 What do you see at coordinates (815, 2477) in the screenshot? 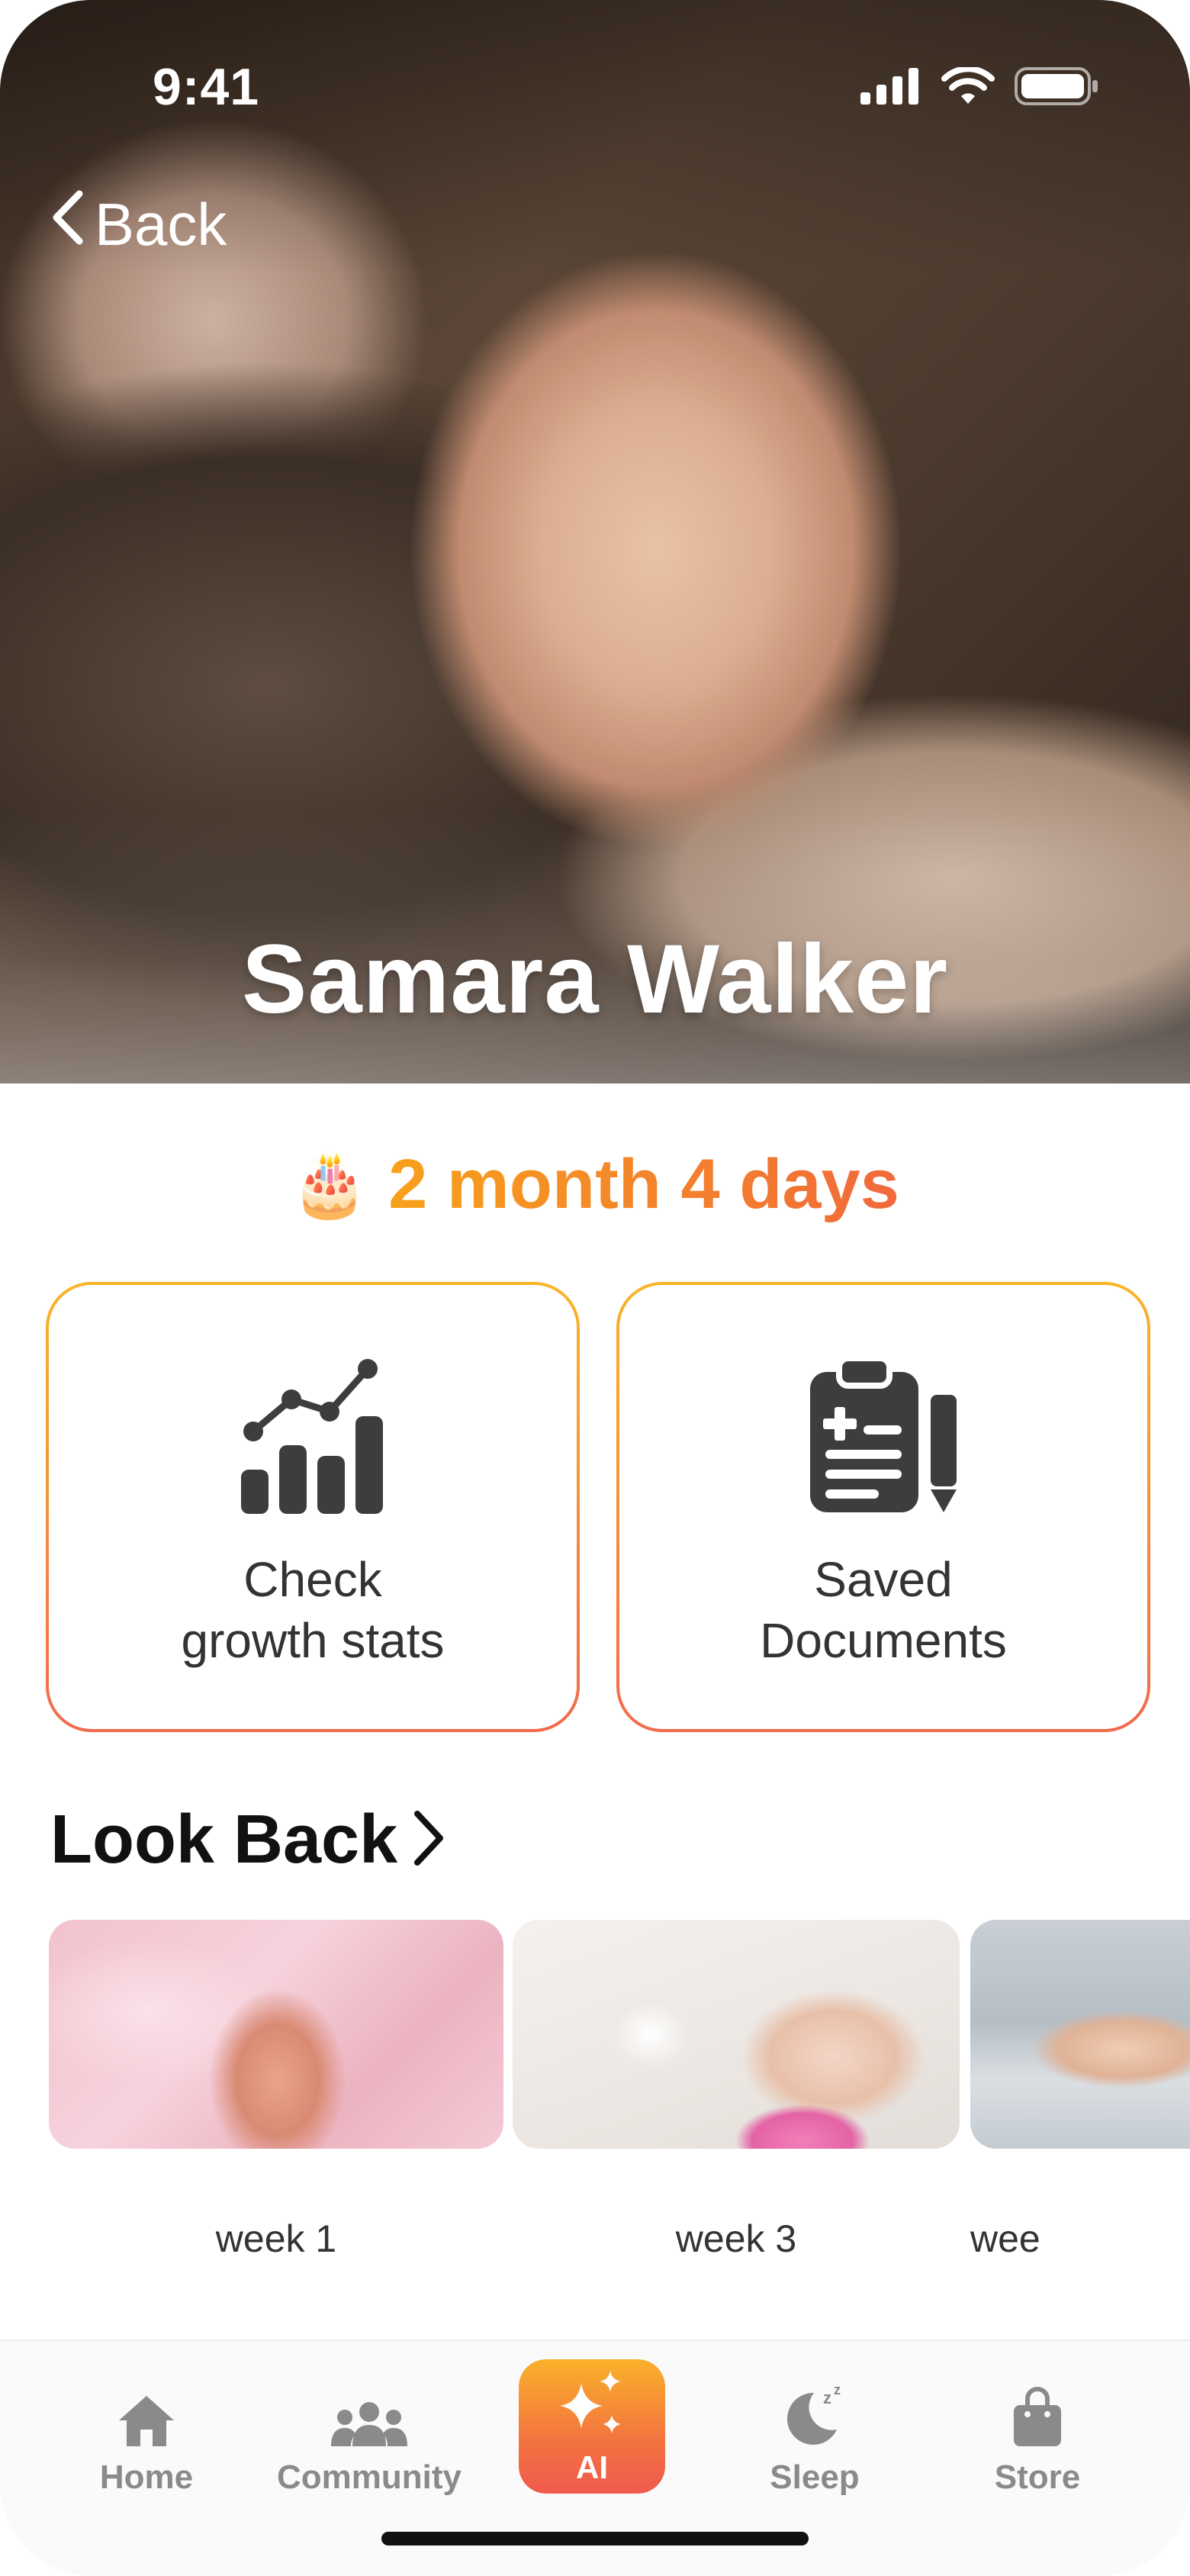
I see `tab-sleep-label: Sleep` at bounding box center [815, 2477].